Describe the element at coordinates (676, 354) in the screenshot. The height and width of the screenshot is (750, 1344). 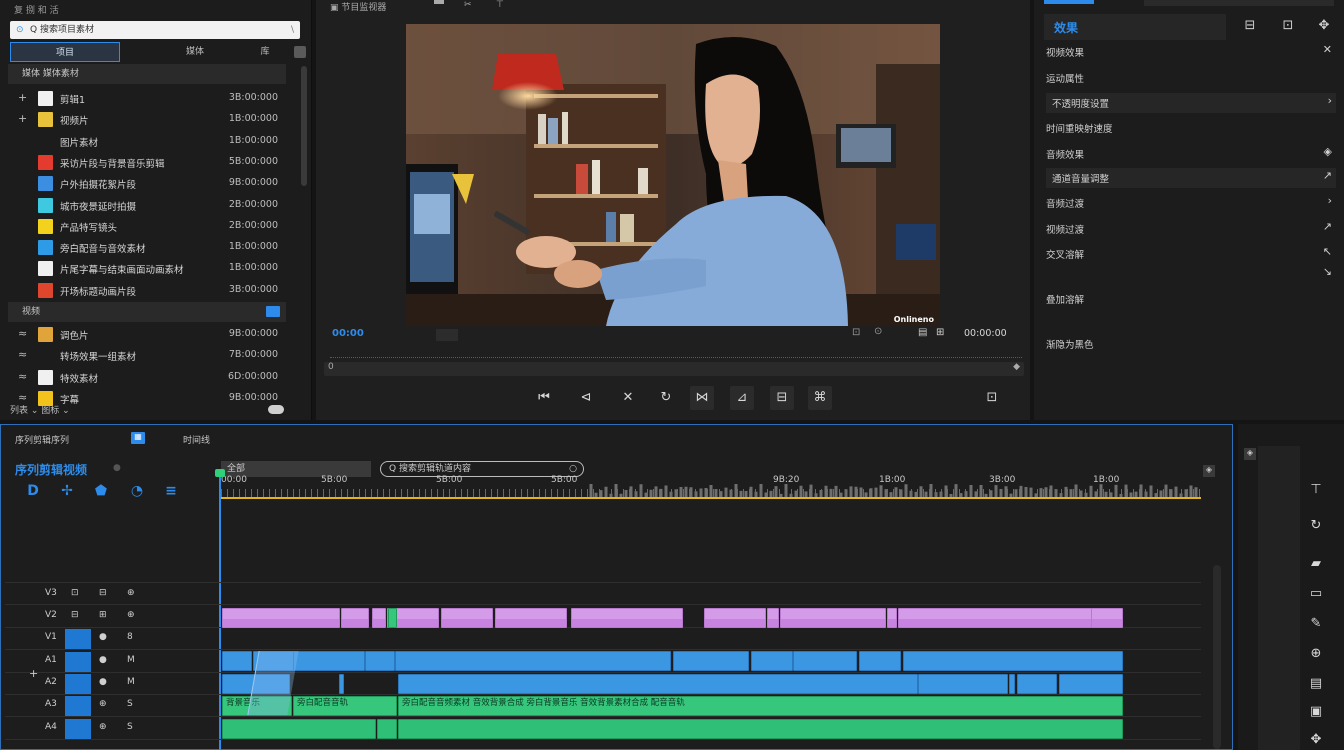
I see `monitor-ruler` at that location.